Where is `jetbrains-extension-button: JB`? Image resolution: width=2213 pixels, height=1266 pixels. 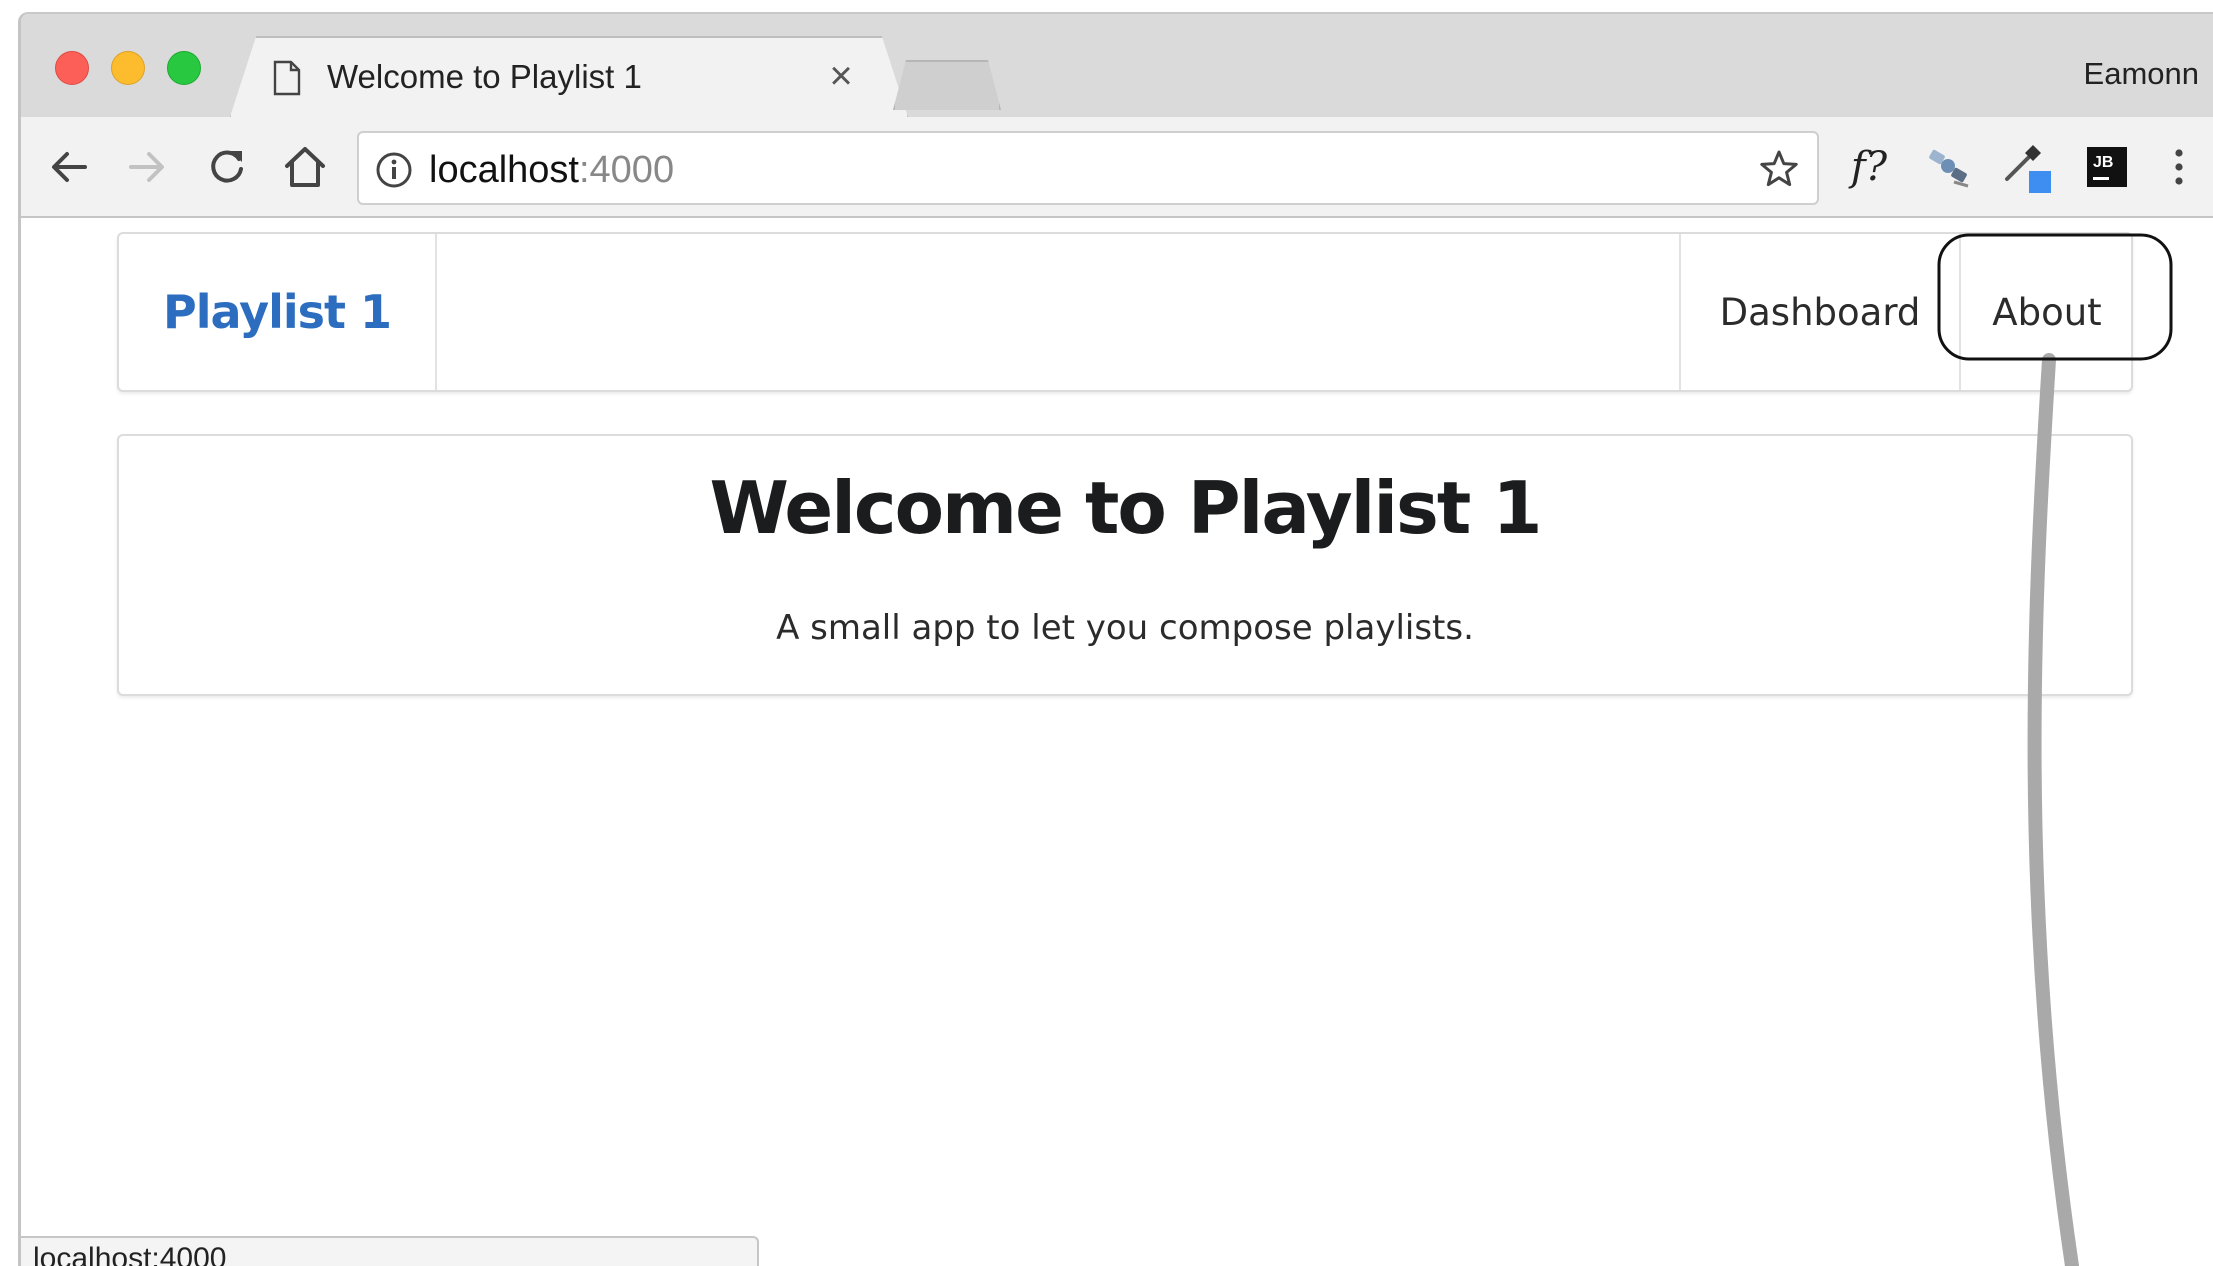 jetbrains-extension-button: JB is located at coordinates (2107, 167).